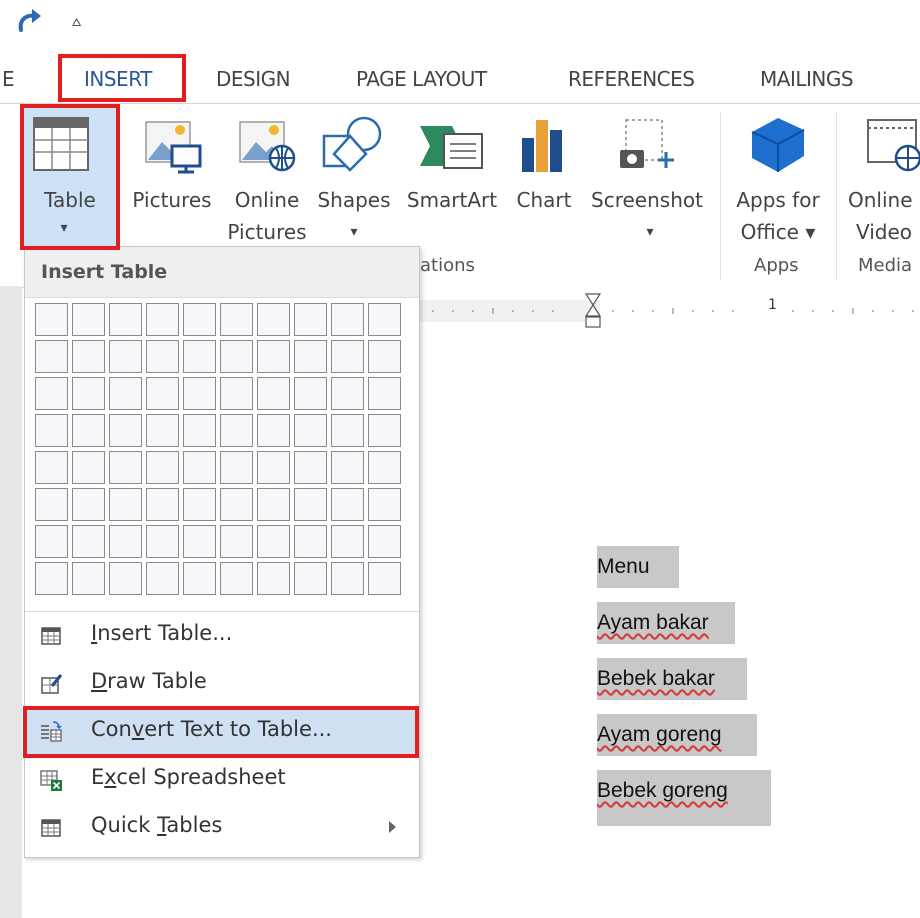 Image resolution: width=920 pixels, height=918 pixels. Describe the element at coordinates (677, 735) in the screenshot. I see `document-line: Ayam goreng` at that location.